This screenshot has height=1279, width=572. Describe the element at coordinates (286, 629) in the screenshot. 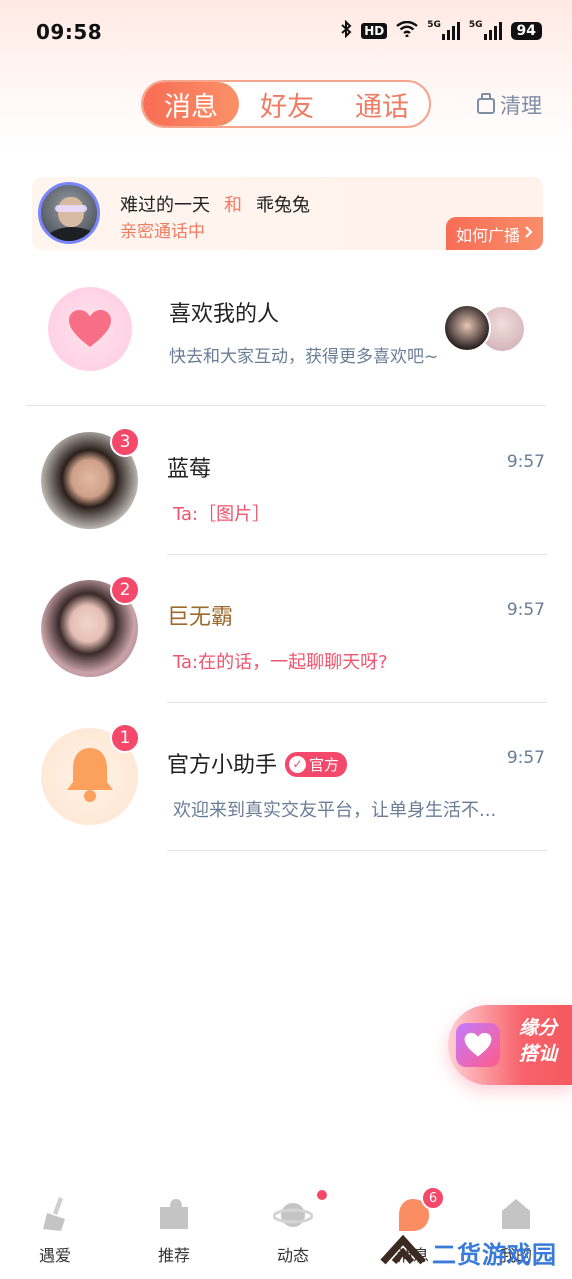

I see `conversation-item: 2 巨无霸 9:57 Ta:在的话，一起聊聊天呀?` at that location.